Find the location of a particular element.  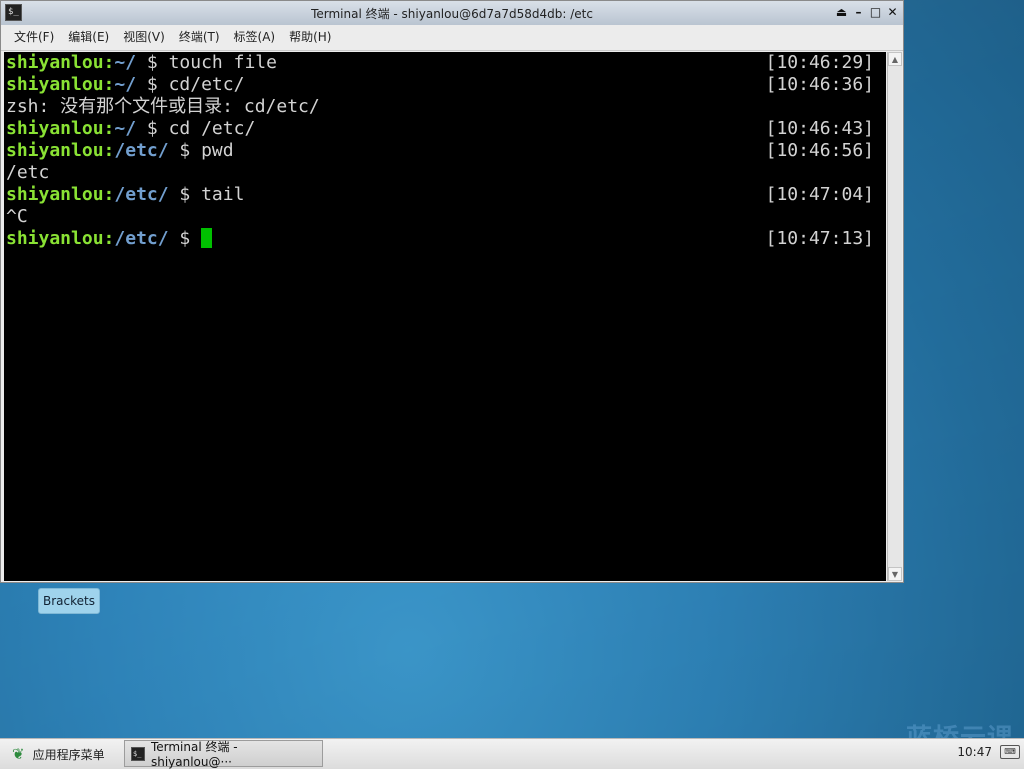

applications-menu-button: ❦ 应用程序菜单 is located at coordinates (58, 754).